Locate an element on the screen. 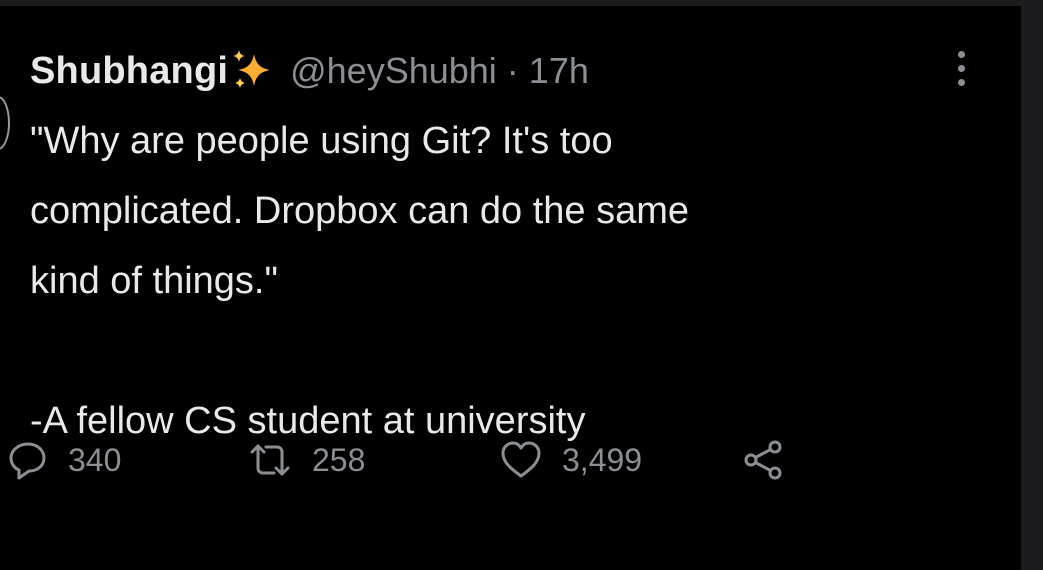 This screenshot has height=570, width=1043. sparkles-icon is located at coordinates (253, 71).